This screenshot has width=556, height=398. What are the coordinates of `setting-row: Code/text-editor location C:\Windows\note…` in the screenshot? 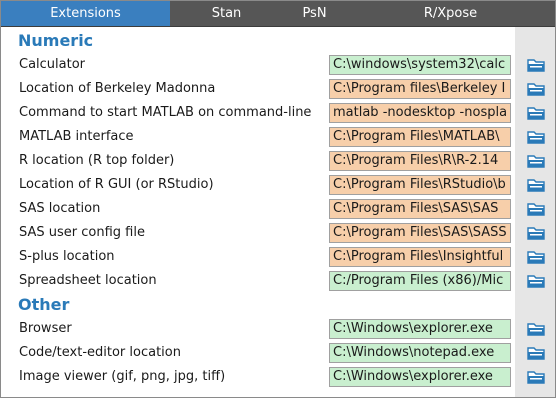 It's located at (284, 353).